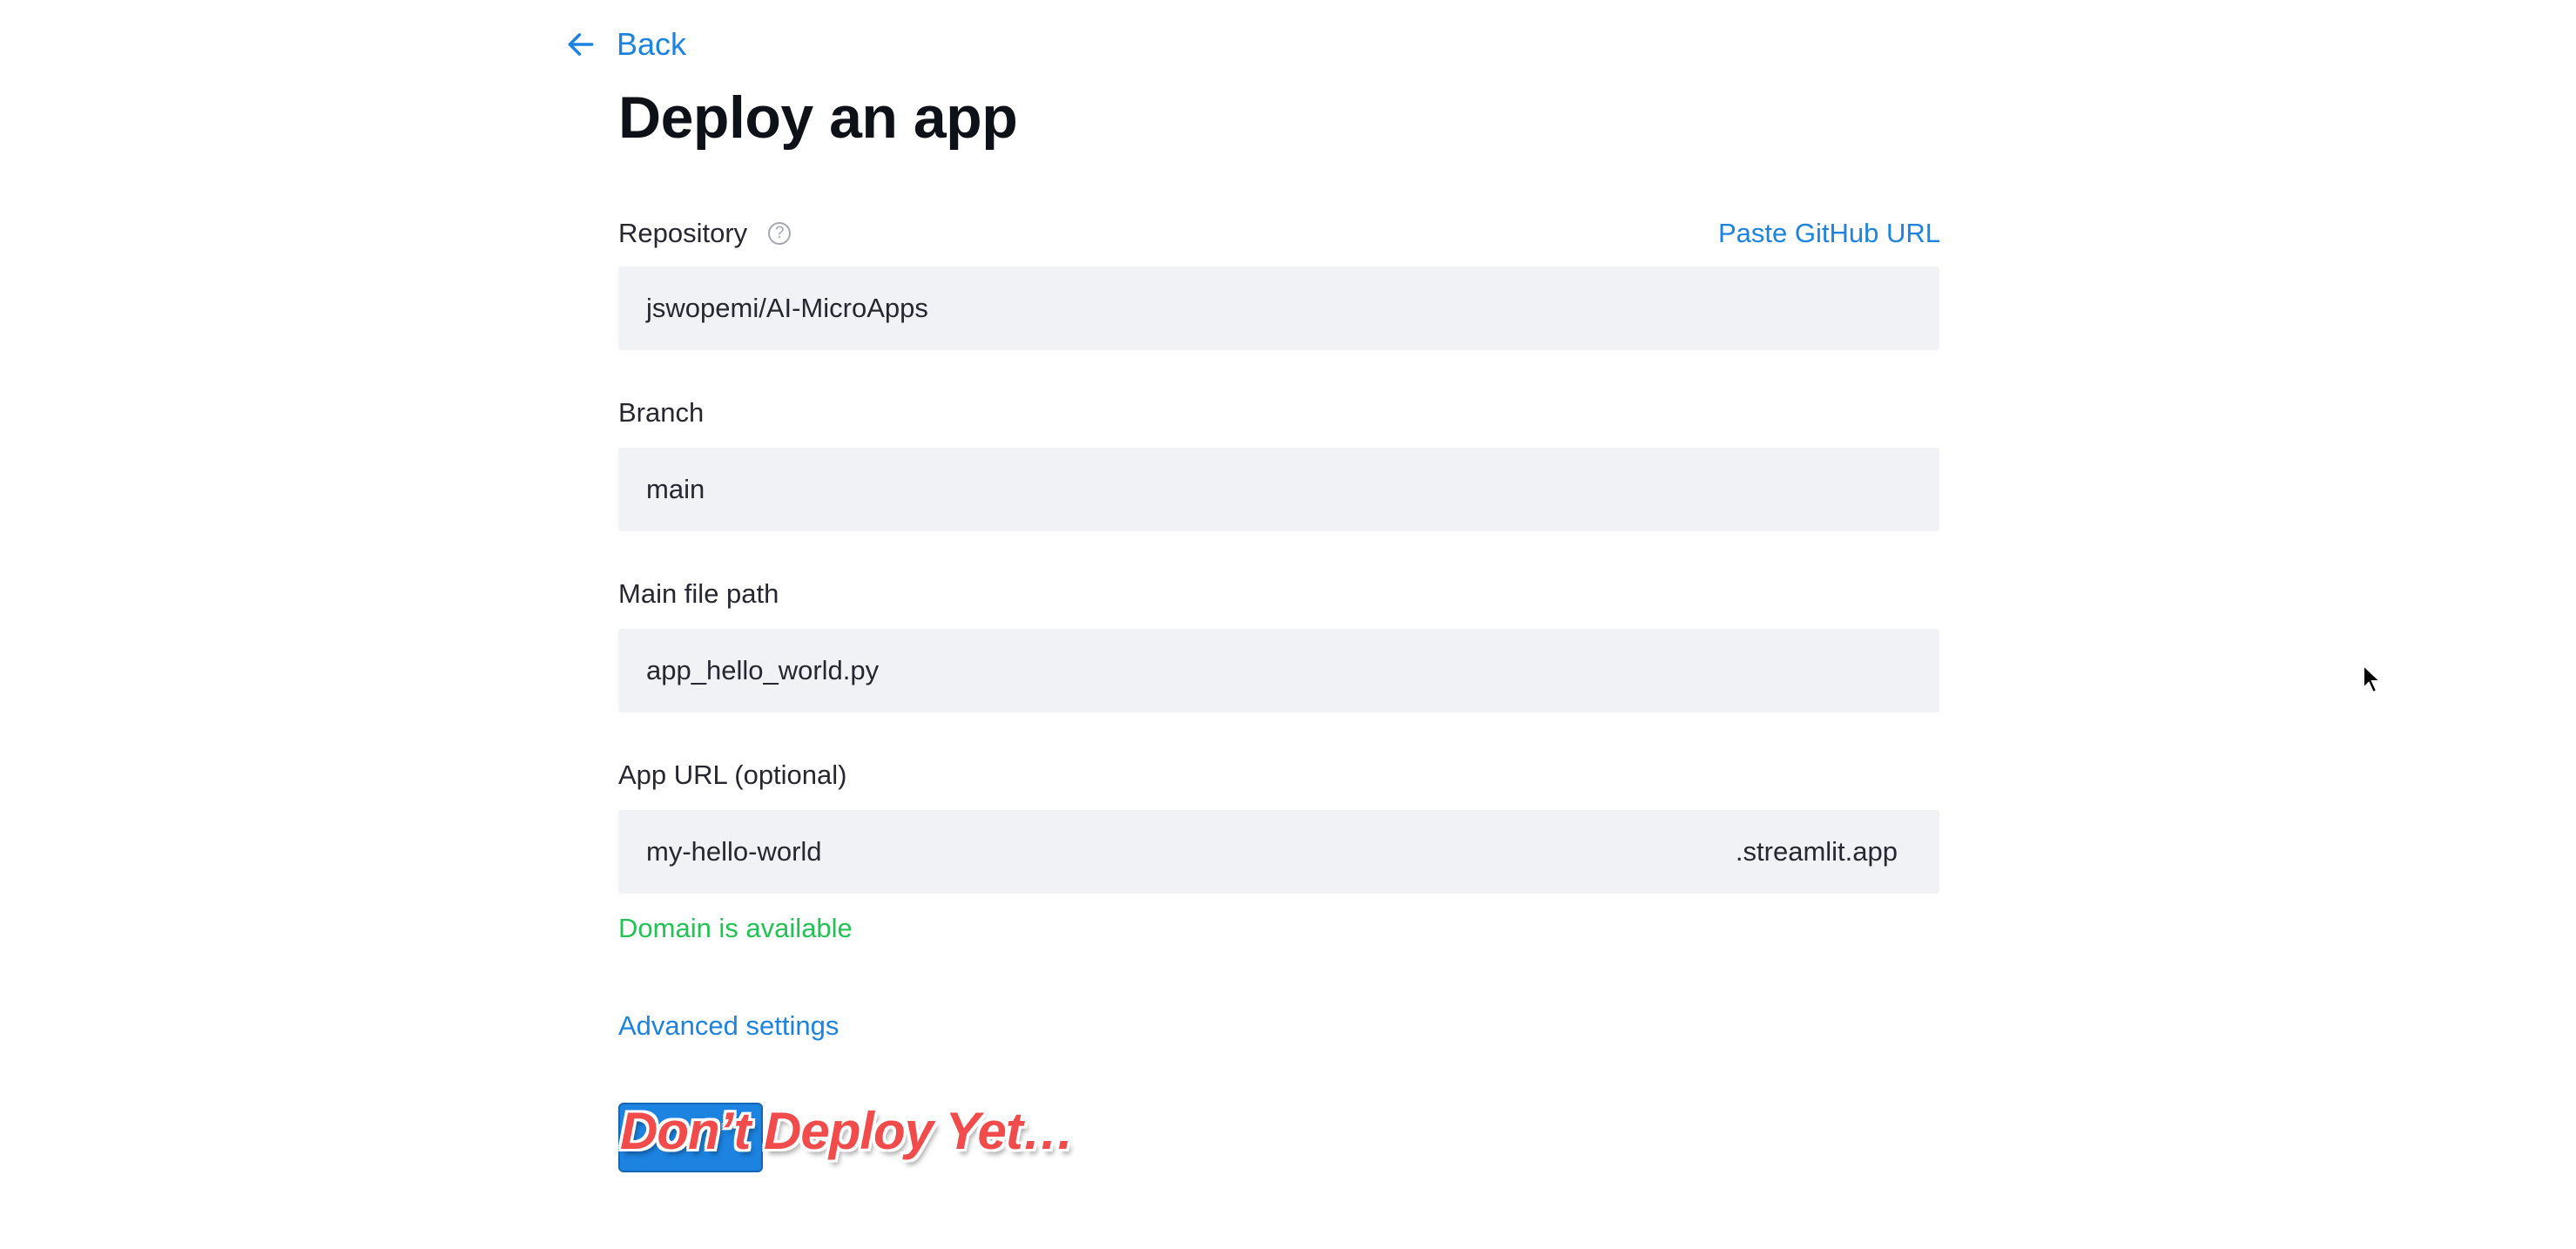 The height and width of the screenshot is (1249, 2576). I want to click on domain-status: Domain is available, so click(735, 928).